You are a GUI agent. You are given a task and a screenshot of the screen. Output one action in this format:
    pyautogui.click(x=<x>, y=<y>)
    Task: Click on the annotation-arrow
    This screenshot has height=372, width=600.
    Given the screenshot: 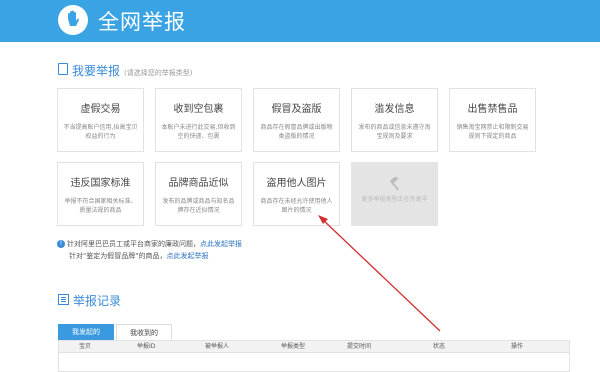 What is the action you would take?
    pyautogui.click(x=379, y=273)
    